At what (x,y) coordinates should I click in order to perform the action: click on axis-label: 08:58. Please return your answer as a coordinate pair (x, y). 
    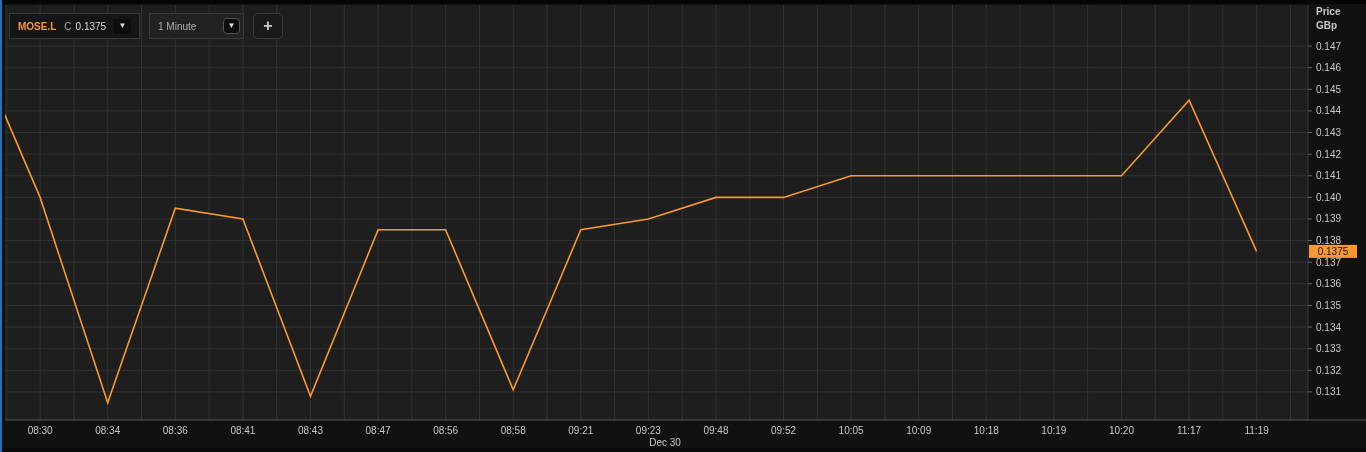
    Looking at the image, I should click on (513, 430).